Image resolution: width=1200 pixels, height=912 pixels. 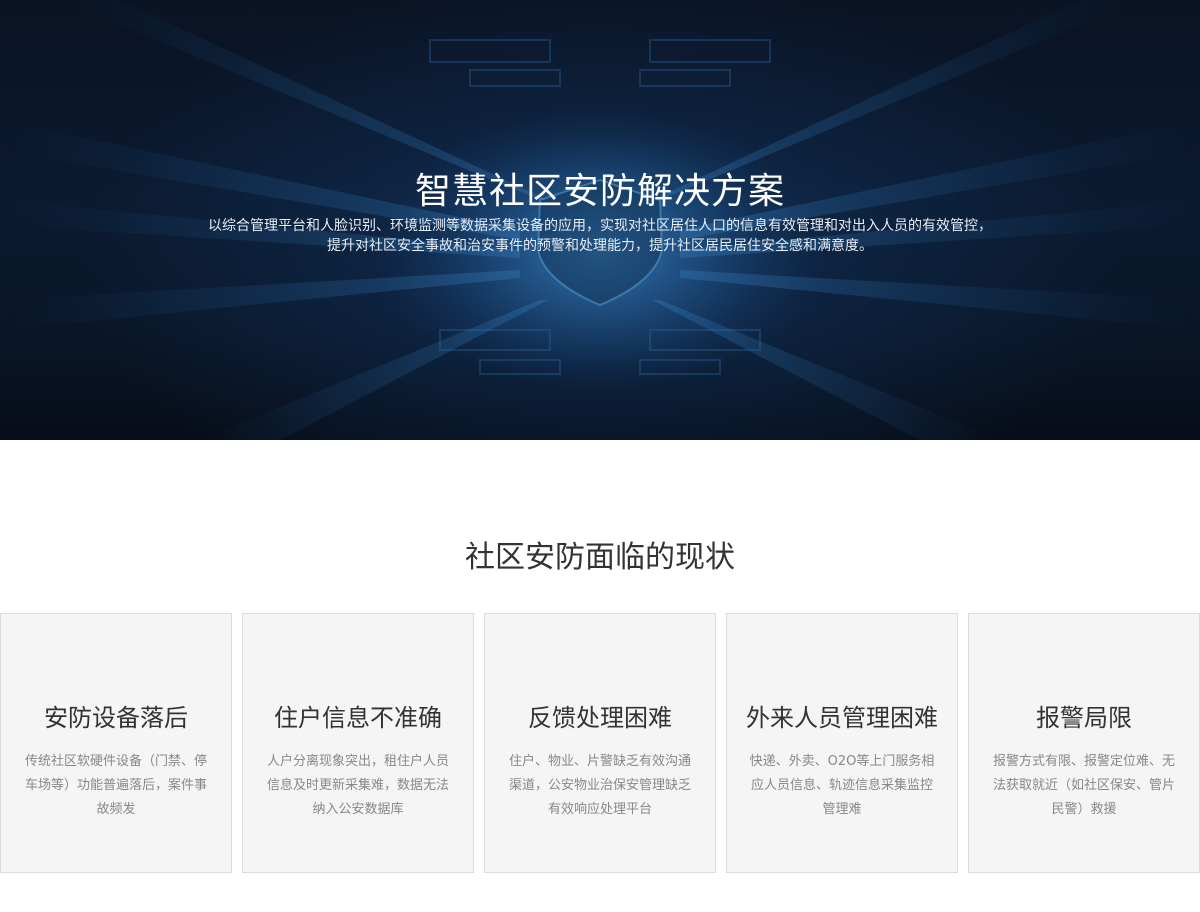 What do you see at coordinates (1084, 743) in the screenshot?
I see `status-card: 报警局限 报警方式有限、报警定位难、无法获取就近（如社区保安、管片民警）救援` at bounding box center [1084, 743].